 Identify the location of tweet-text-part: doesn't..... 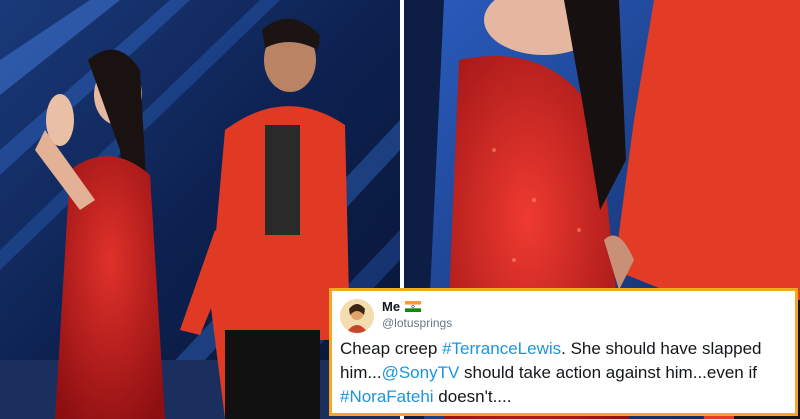
(472, 396).